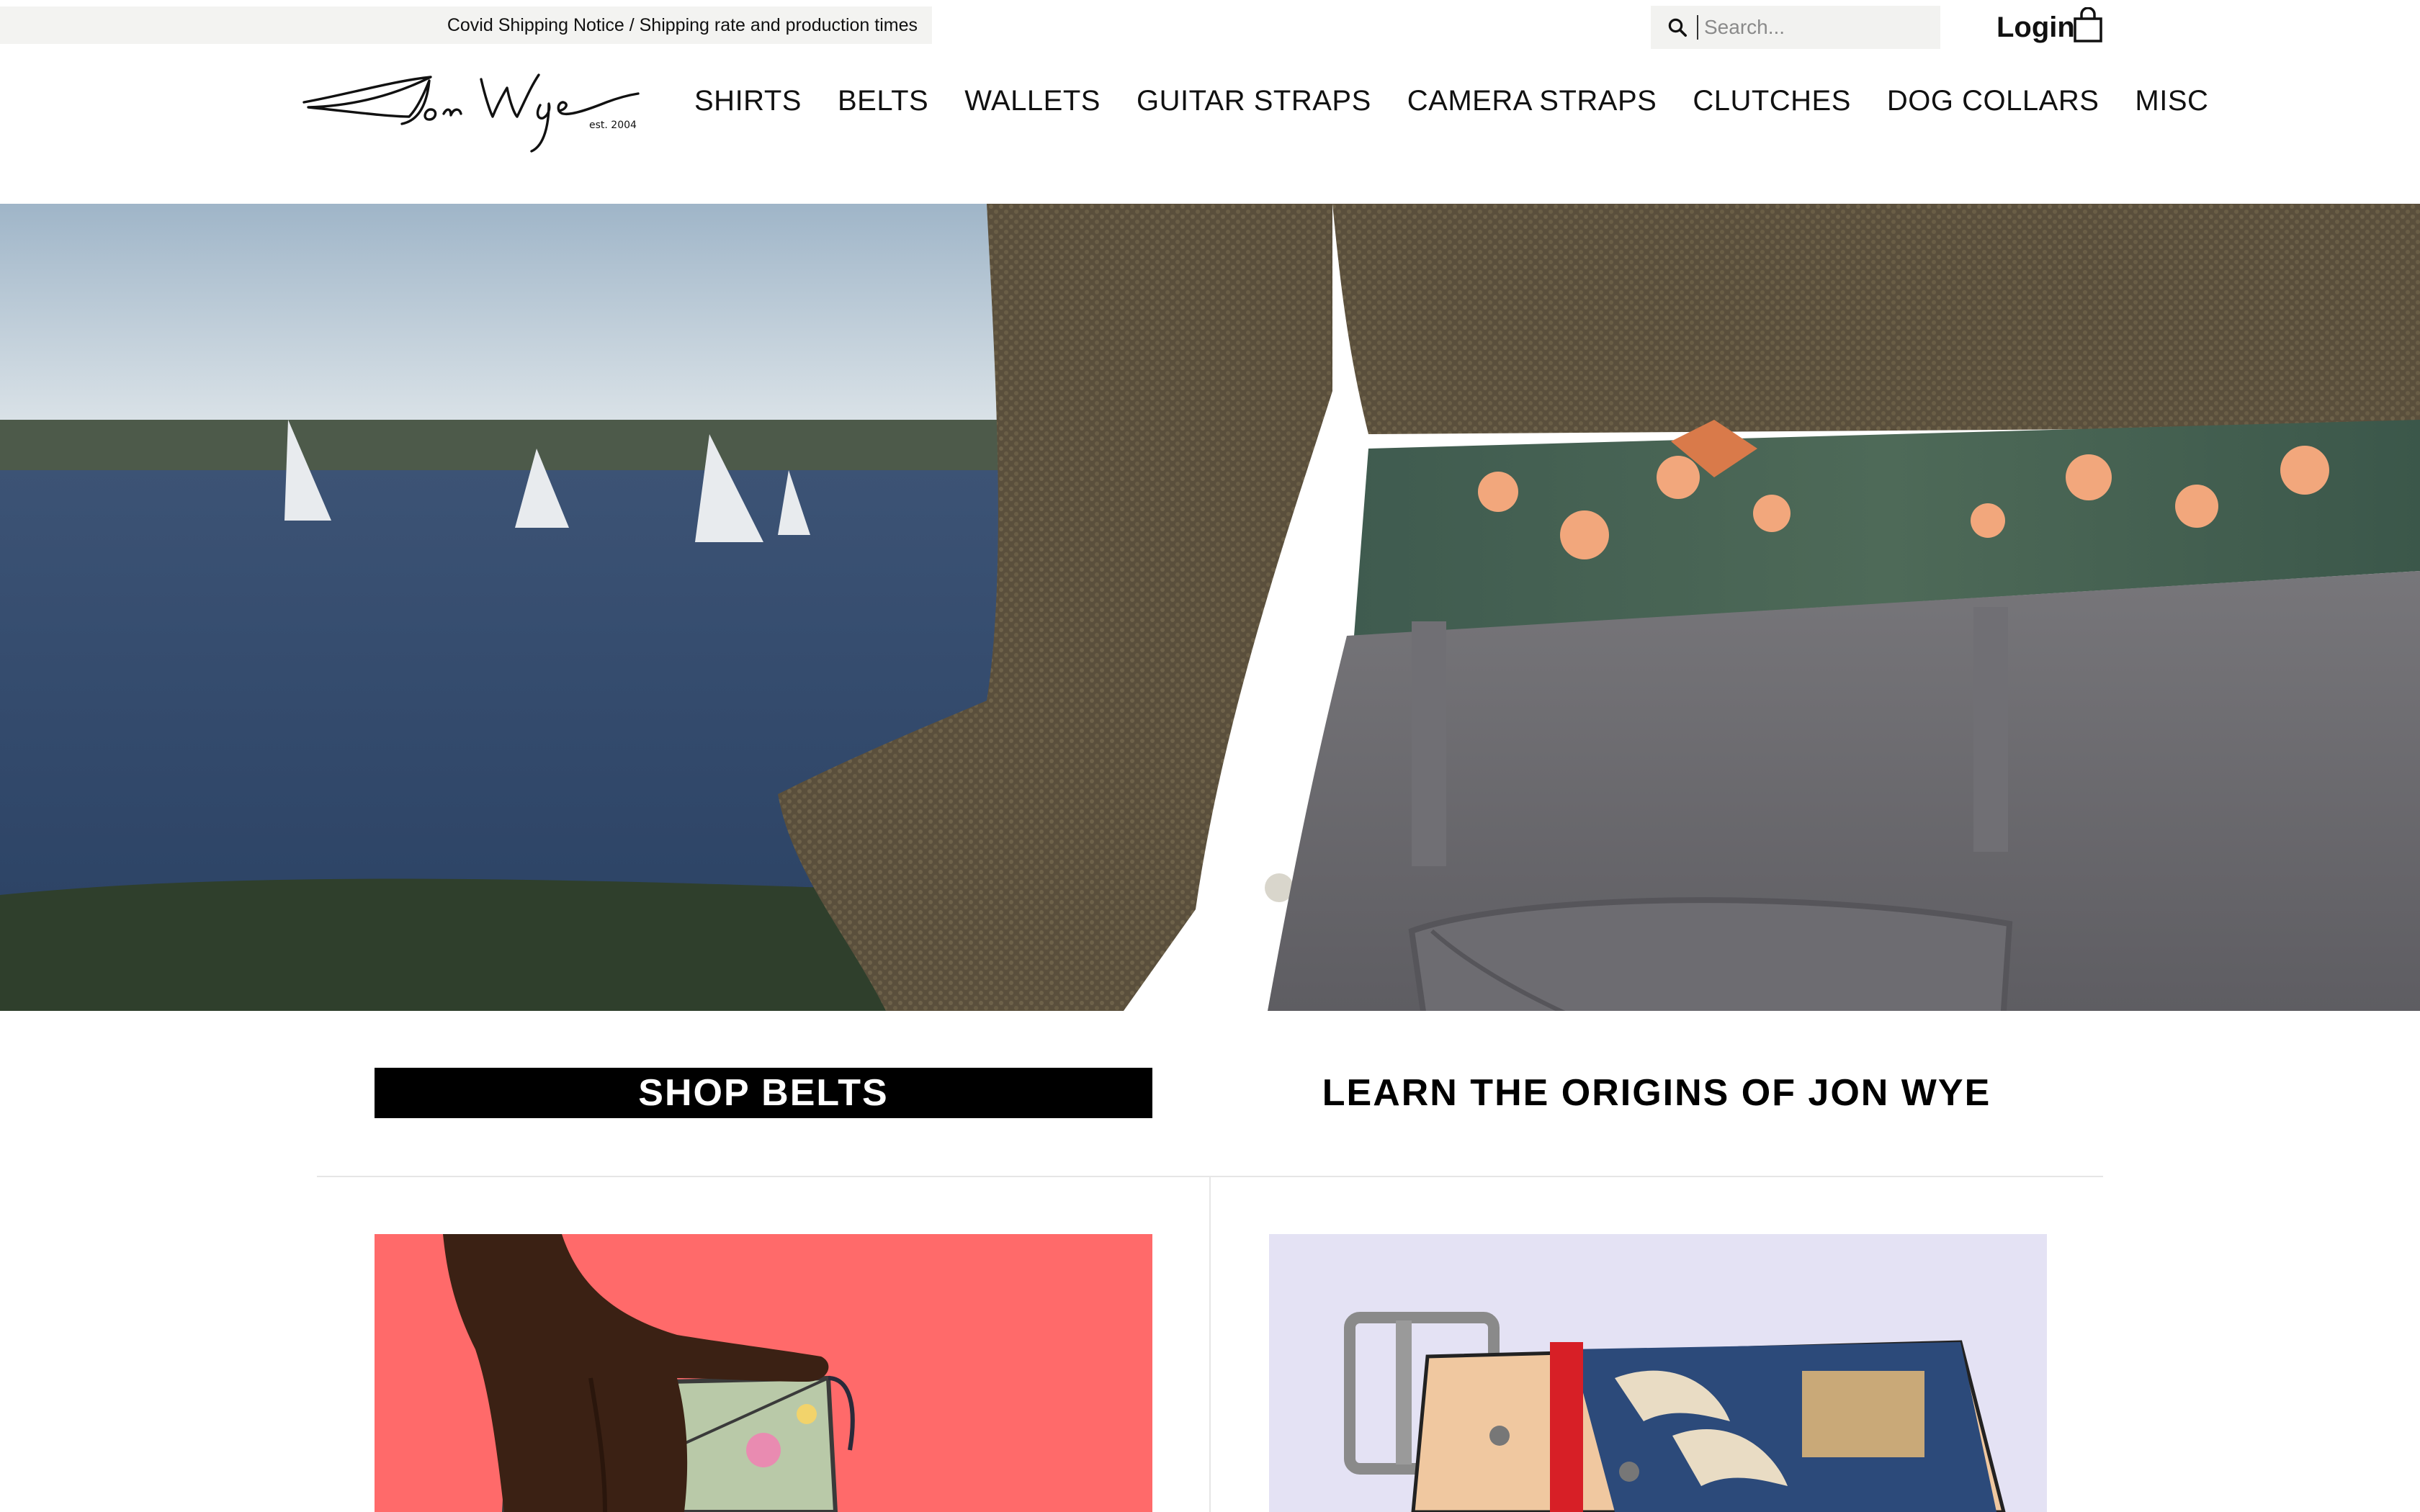 This screenshot has height=1512, width=2420. Describe the element at coordinates (1820, 27) in the screenshot. I see `search-input` at that location.